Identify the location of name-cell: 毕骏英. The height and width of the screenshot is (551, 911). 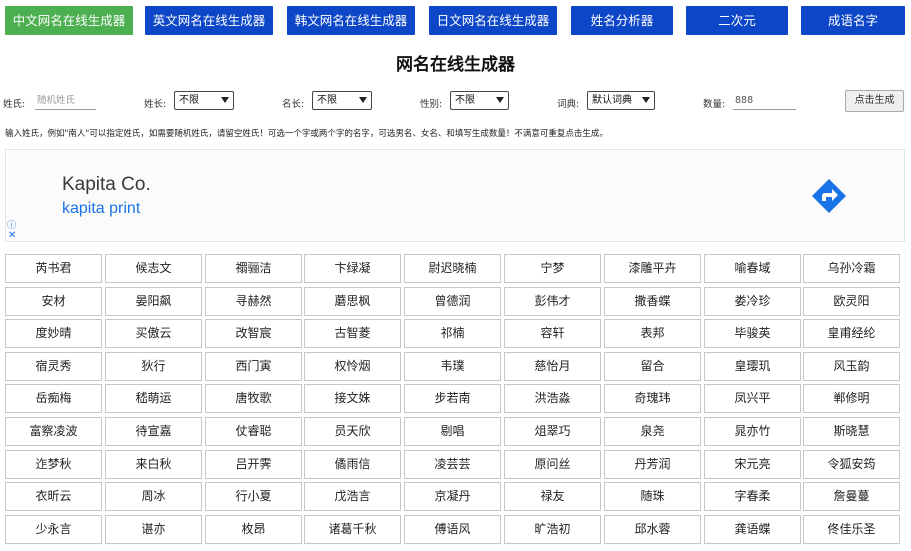
(752, 333).